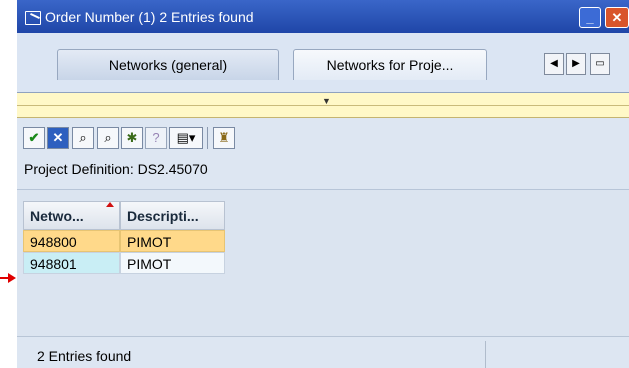 Image resolution: width=629 pixels, height=368 pixels. What do you see at coordinates (116, 169) in the screenshot?
I see `project-definition-label: Project Definition: DS2.45070` at bounding box center [116, 169].